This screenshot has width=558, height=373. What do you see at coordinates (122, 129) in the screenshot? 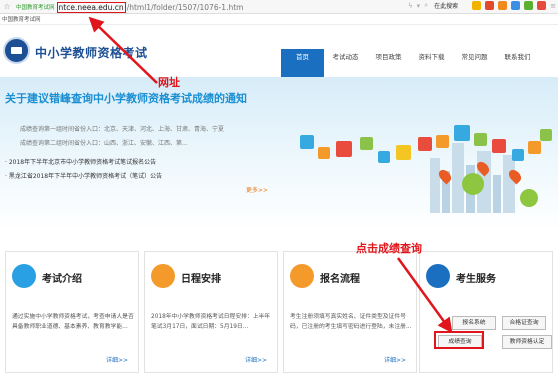
I see `banner-line-1: 成绩查询第一组时间省份入口：北京、天津、河北、上海、甘肃、青海、宁夏` at bounding box center [122, 129].